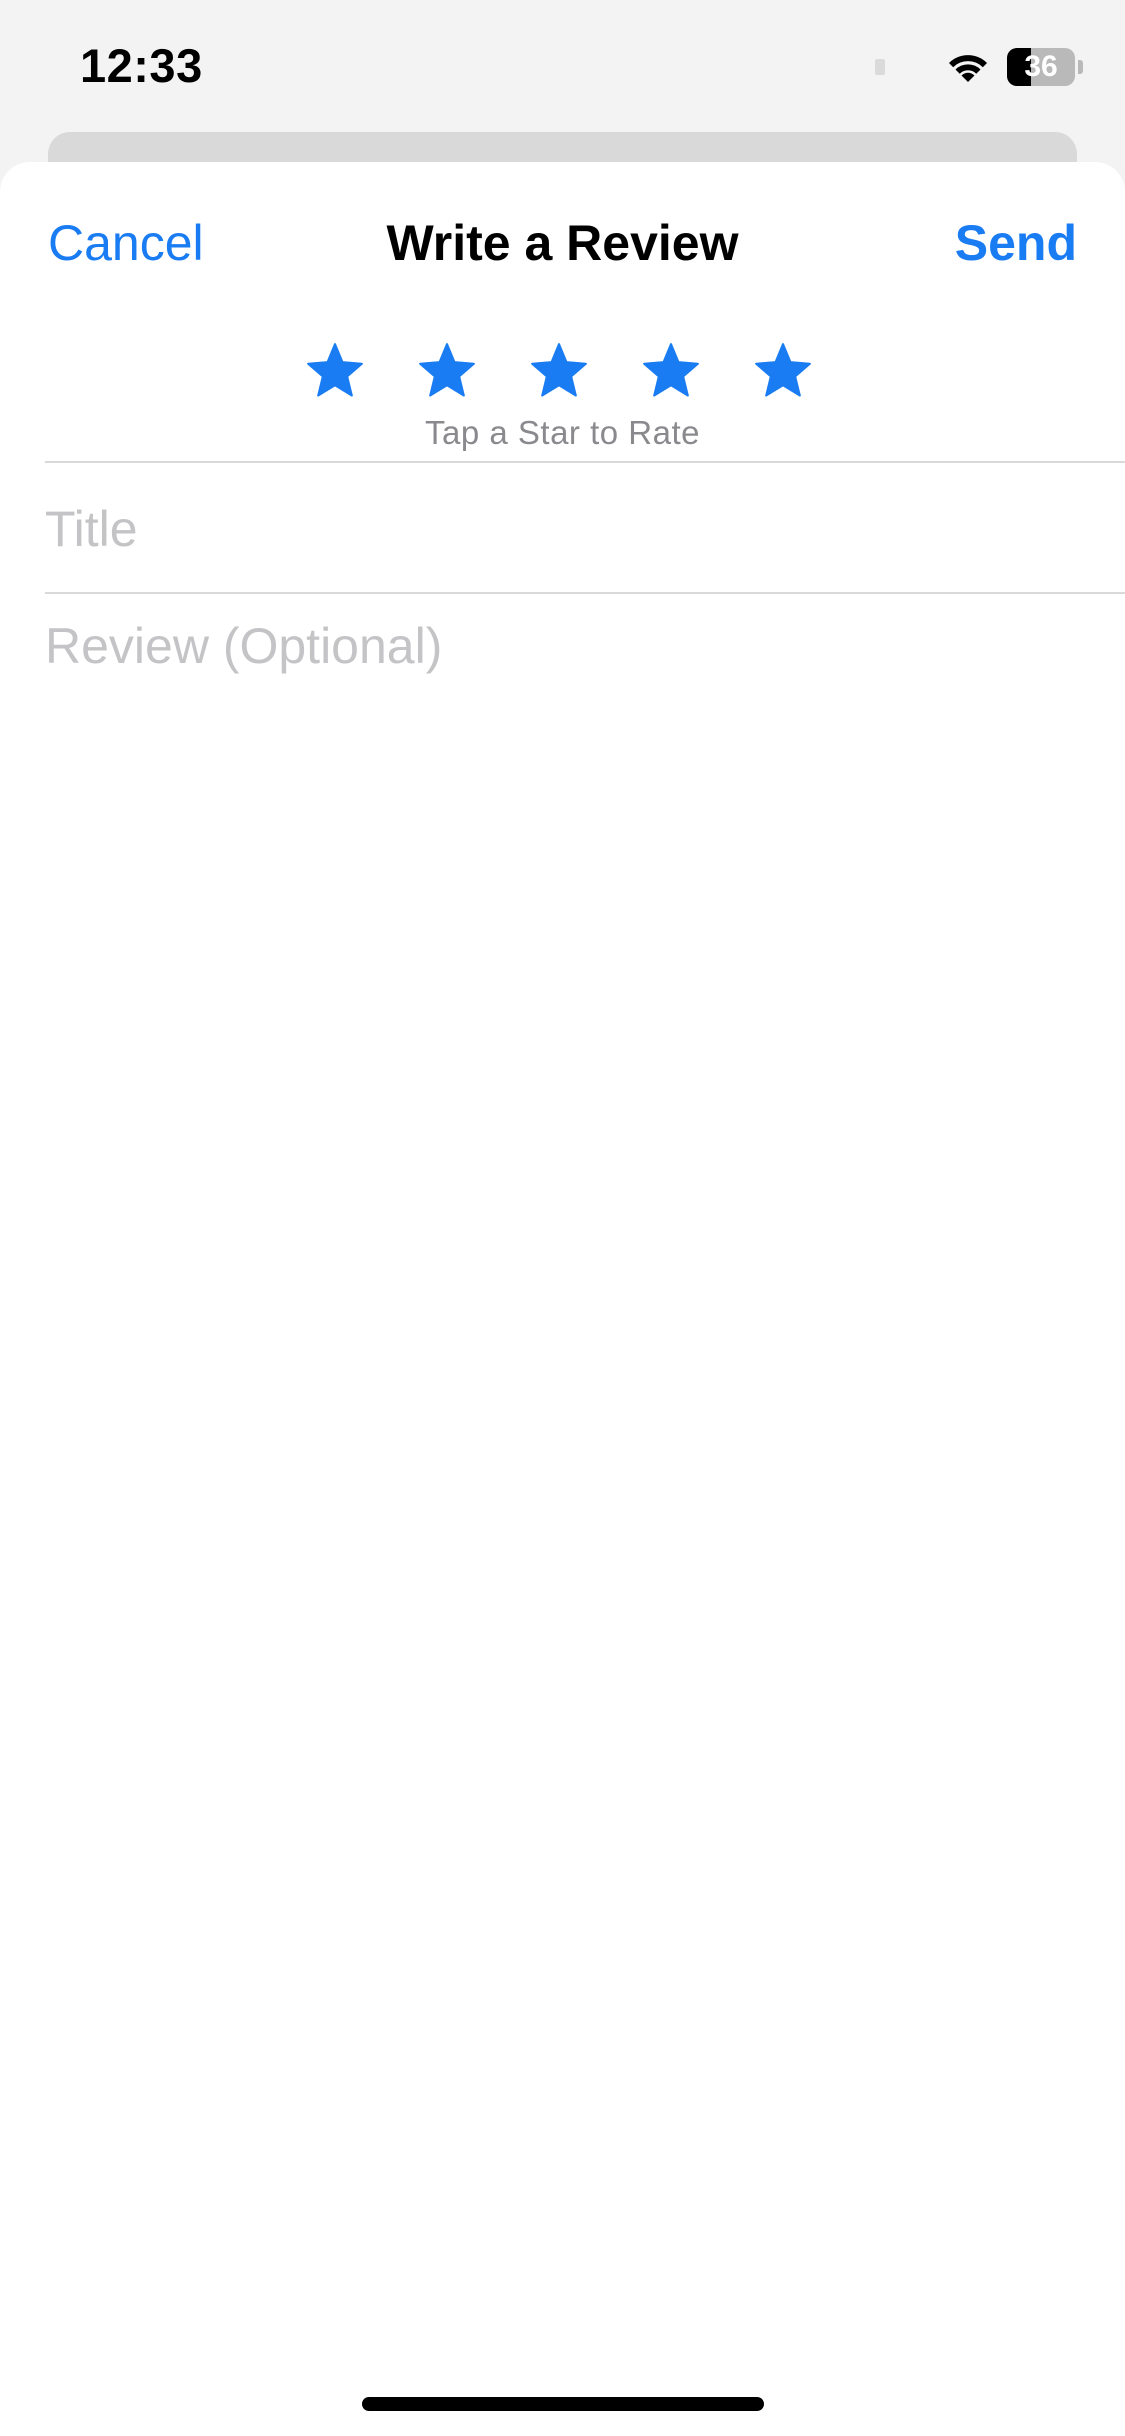 This screenshot has width=1125, height=2436. What do you see at coordinates (141, 65) in the screenshot?
I see `status-time: 12:33` at bounding box center [141, 65].